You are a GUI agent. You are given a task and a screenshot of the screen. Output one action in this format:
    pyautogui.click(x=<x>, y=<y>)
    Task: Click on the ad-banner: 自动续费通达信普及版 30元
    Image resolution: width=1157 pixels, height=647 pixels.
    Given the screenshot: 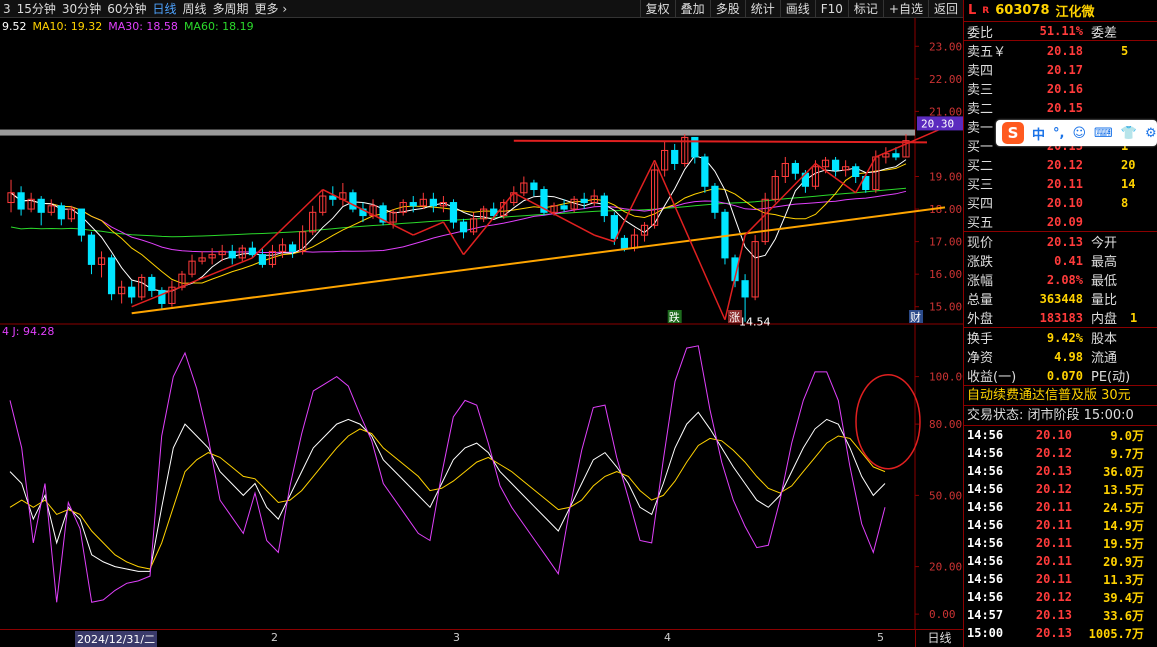 What is the action you would take?
    pyautogui.click(x=1060, y=396)
    